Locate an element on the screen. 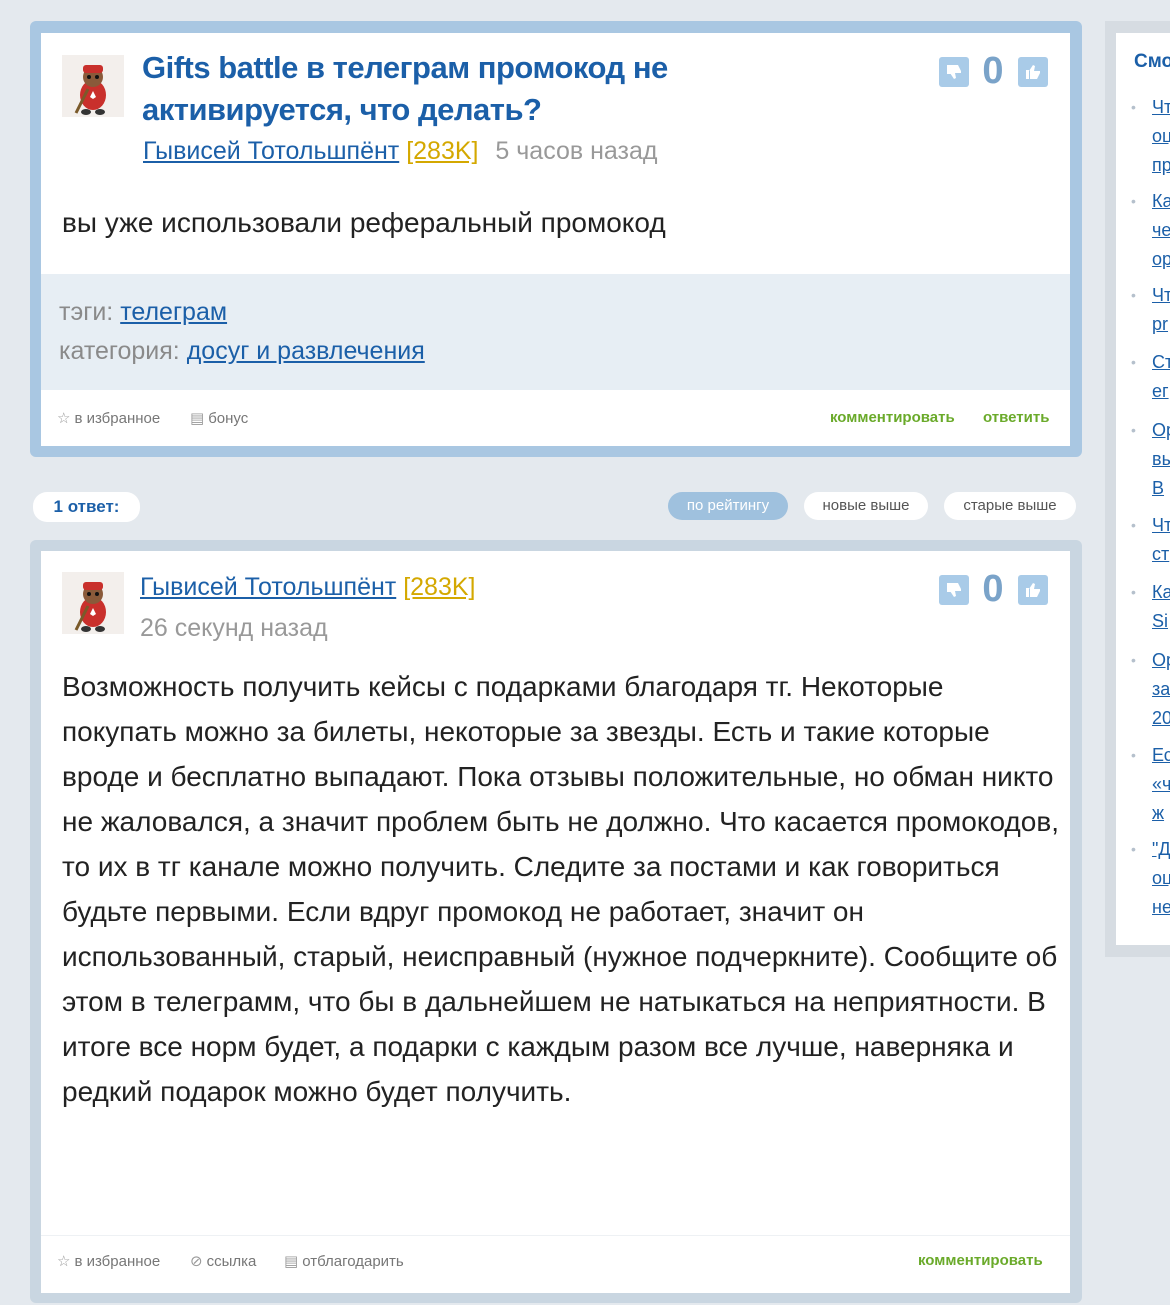  tags-label: тэги: is located at coordinates (86, 312).